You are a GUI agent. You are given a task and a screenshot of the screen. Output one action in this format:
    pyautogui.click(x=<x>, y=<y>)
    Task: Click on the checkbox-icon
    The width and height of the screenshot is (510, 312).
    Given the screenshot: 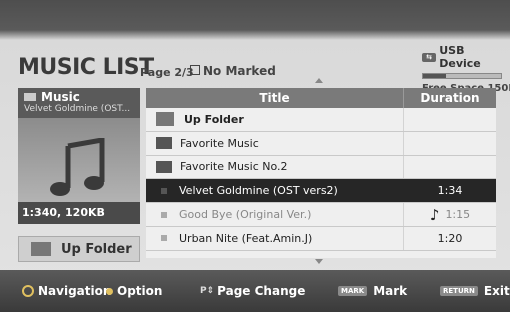 What is the action you would take?
    pyautogui.click(x=195, y=70)
    